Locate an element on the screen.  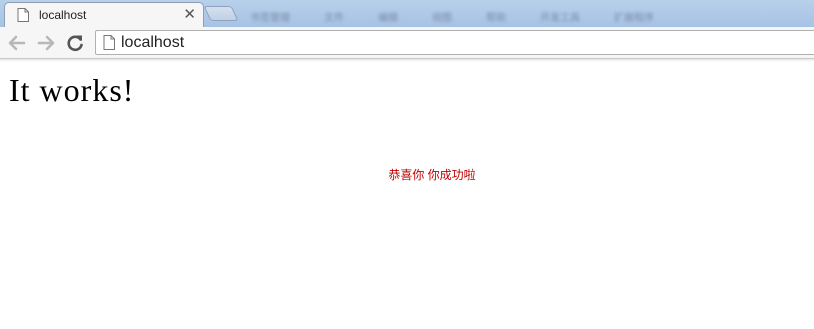
reload-icon is located at coordinates (75, 43).